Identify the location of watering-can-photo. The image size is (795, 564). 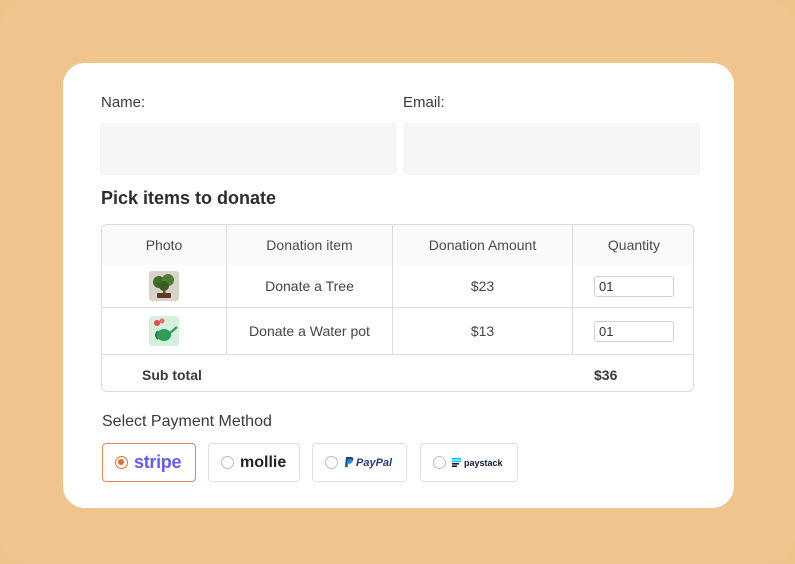
(164, 331).